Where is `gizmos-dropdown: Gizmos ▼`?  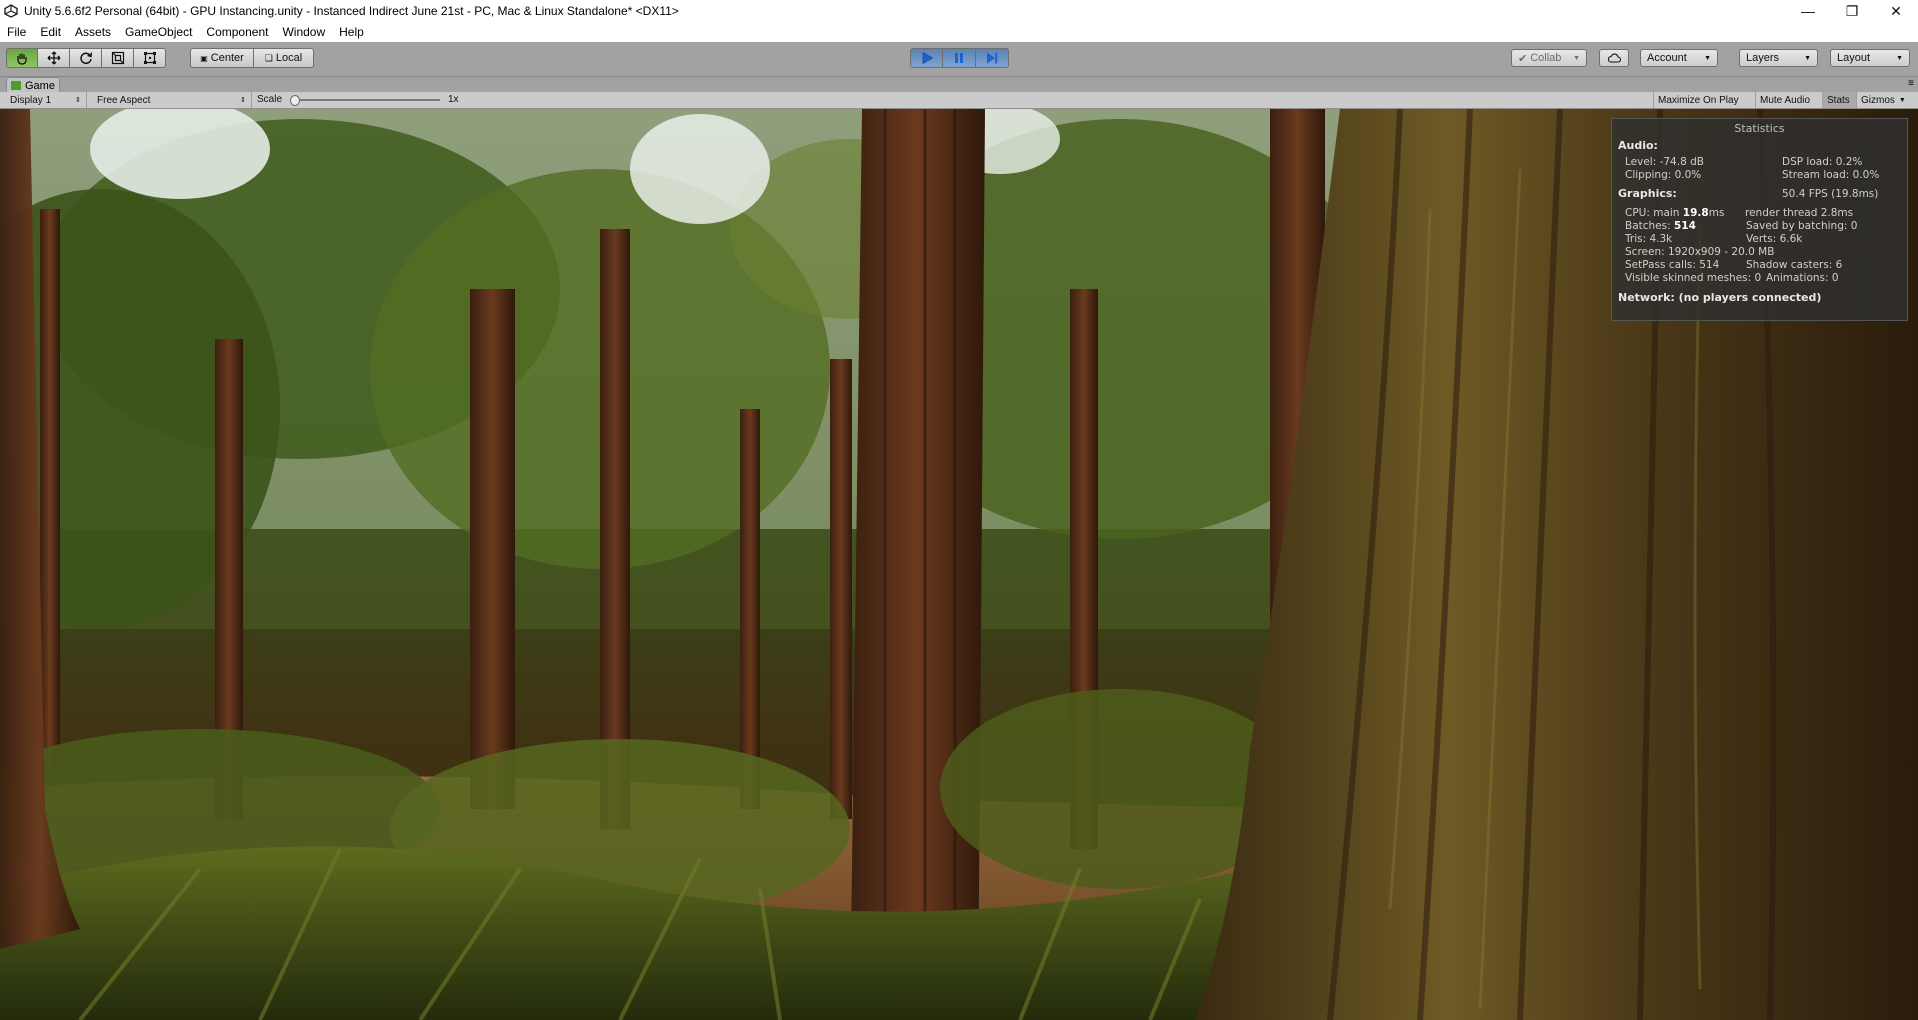
gizmos-dropdown: Gizmos ▼ is located at coordinates (1887, 100).